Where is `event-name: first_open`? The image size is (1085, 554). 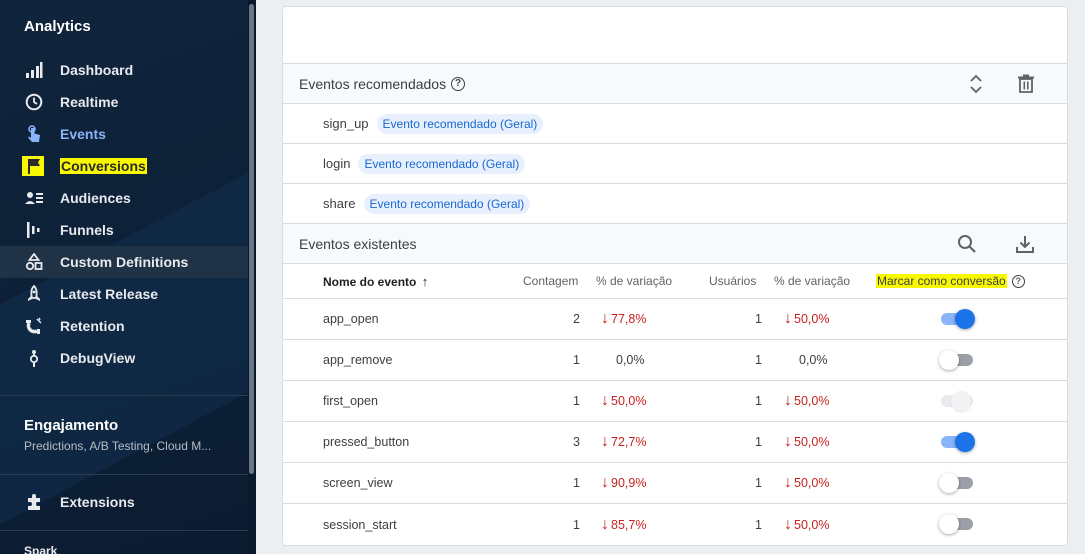 event-name: first_open is located at coordinates (350, 401).